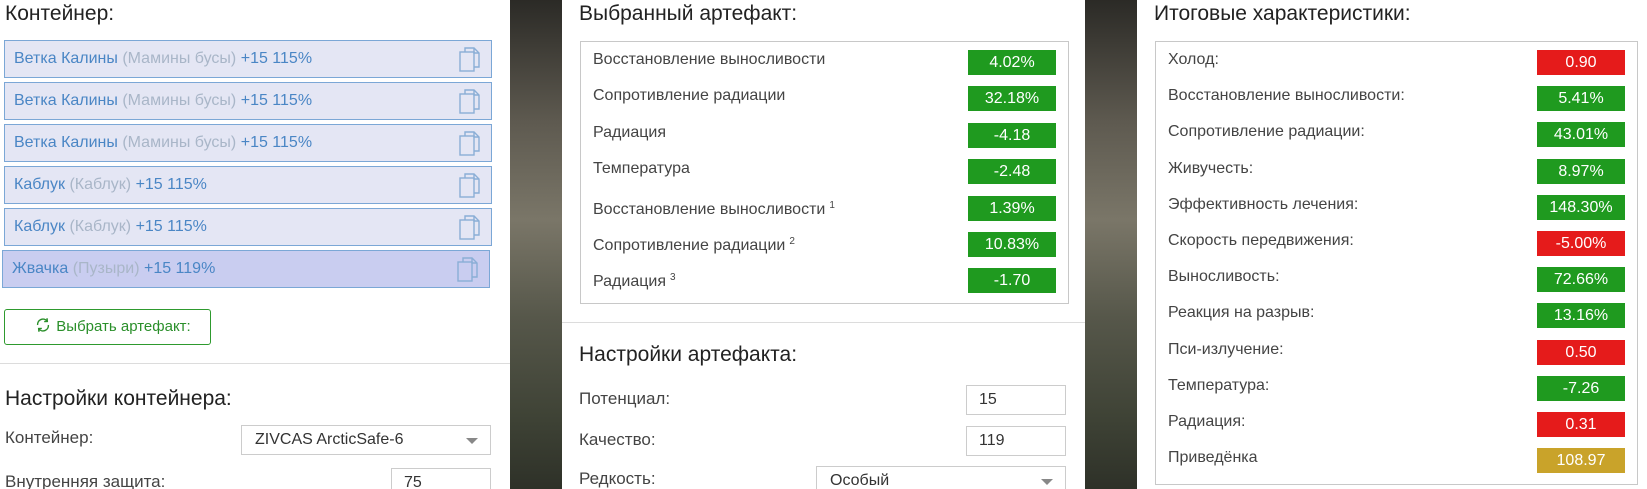 The height and width of the screenshot is (489, 1647). Describe the element at coordinates (413, 481) in the screenshot. I see `protection-value: 75` at that location.